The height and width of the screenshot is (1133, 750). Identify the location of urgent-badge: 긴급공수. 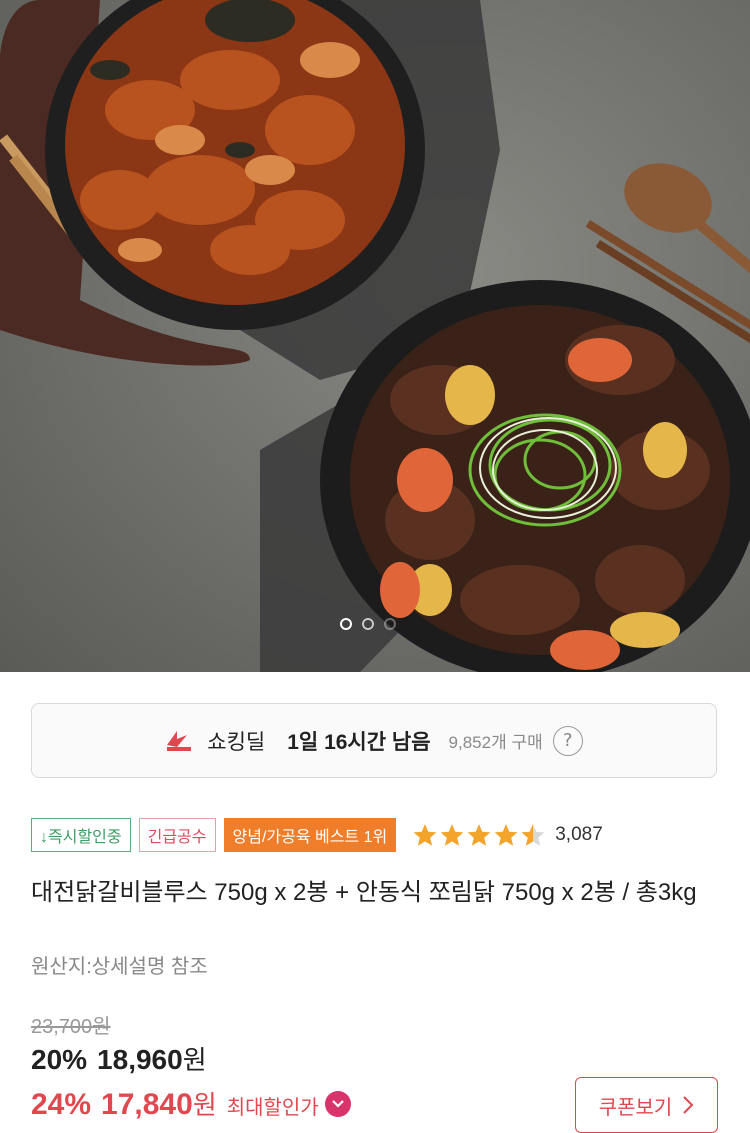
(177, 835).